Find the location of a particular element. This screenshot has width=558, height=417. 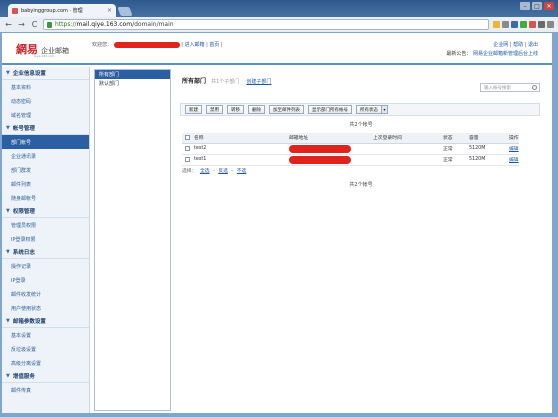

select-none-link: 不选 is located at coordinates (242, 171).